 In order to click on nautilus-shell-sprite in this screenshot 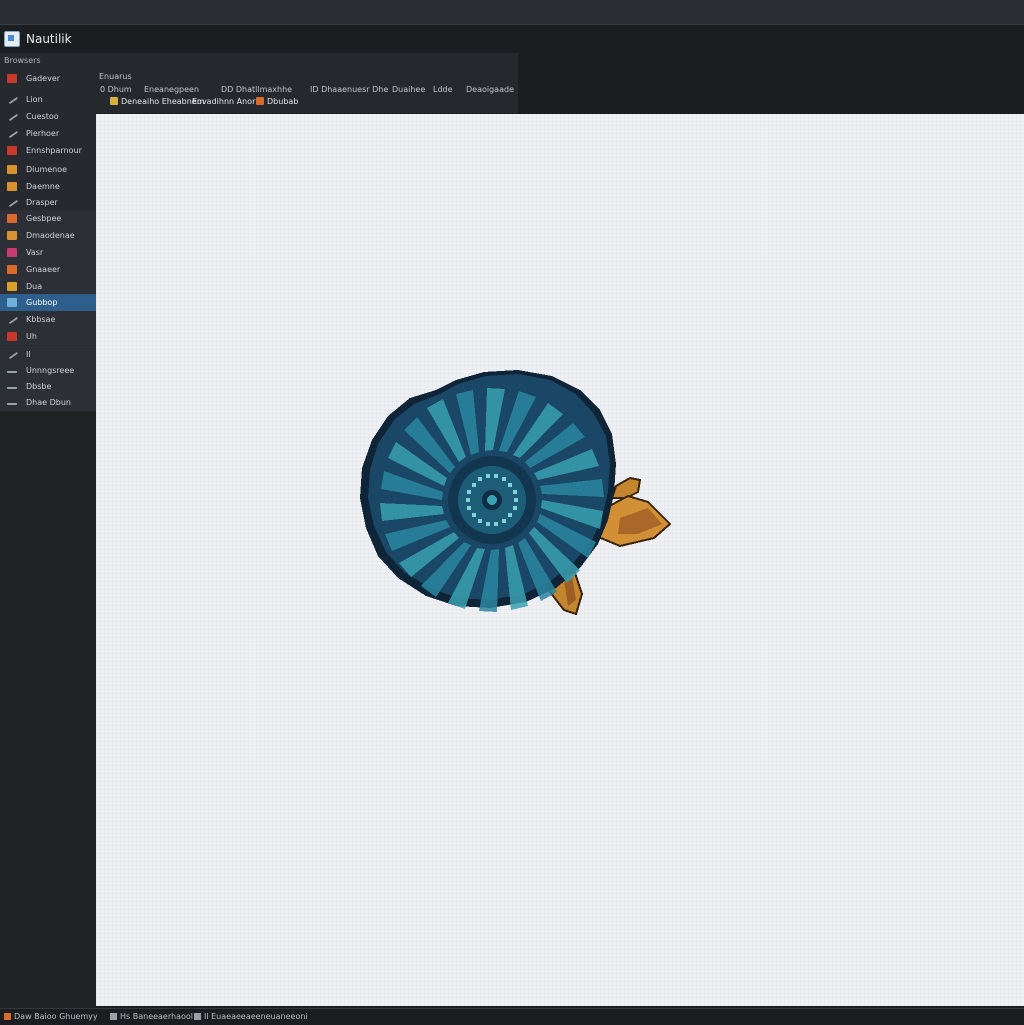, I will do `click(516, 493)`.